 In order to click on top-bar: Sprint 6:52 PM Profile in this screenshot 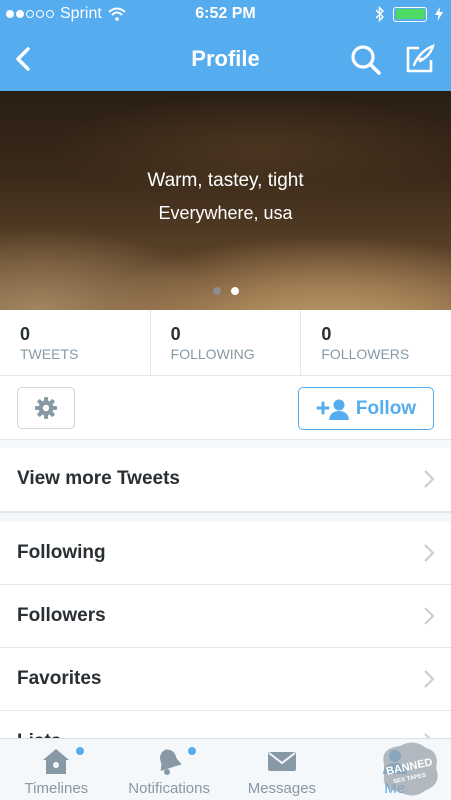, I will do `click(225, 45)`.